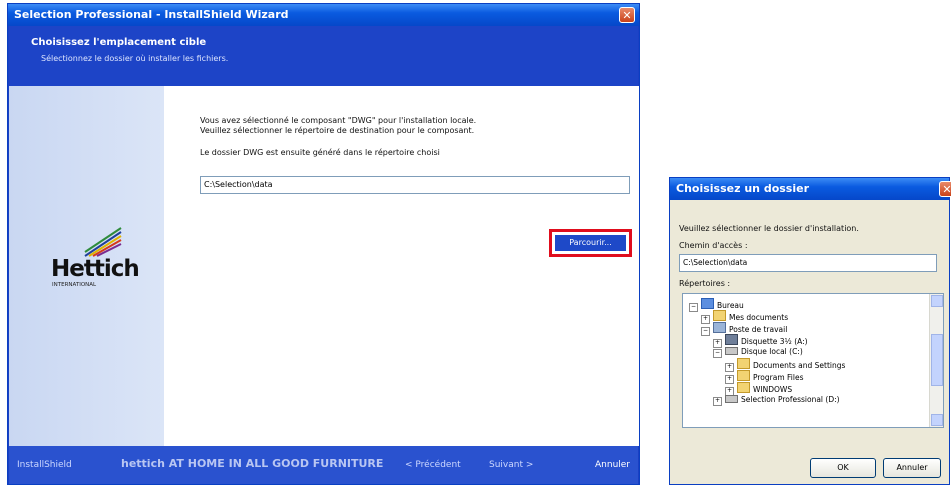 Image resolution: width=951 pixels, height=487 pixels. Describe the element at coordinates (945, 189) in the screenshot. I see `dialog-close-icon: ✕` at that location.